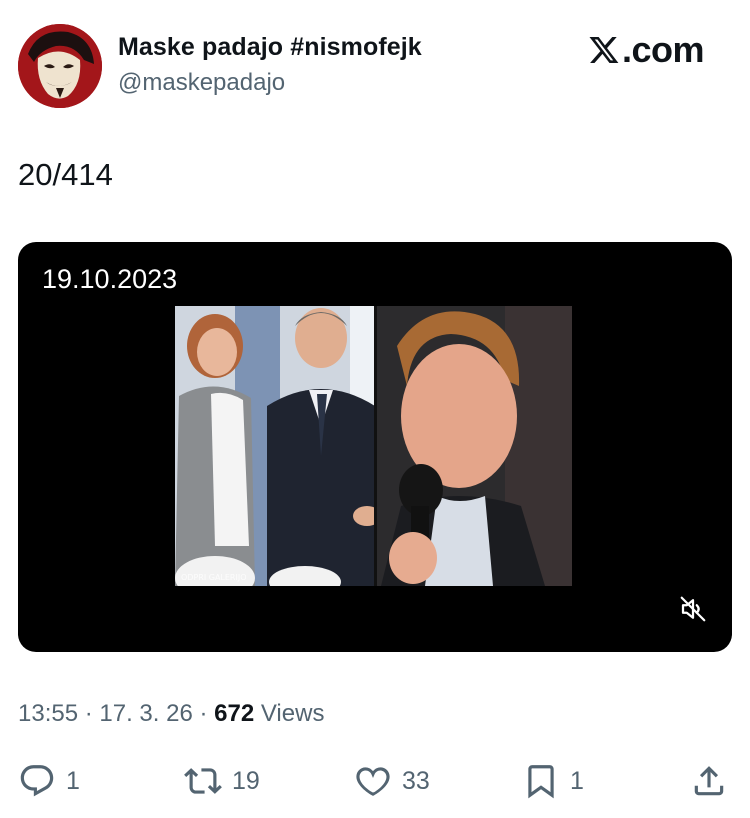 This screenshot has height=818, width=750. I want to click on tweet-time: 13:55, so click(48, 713).